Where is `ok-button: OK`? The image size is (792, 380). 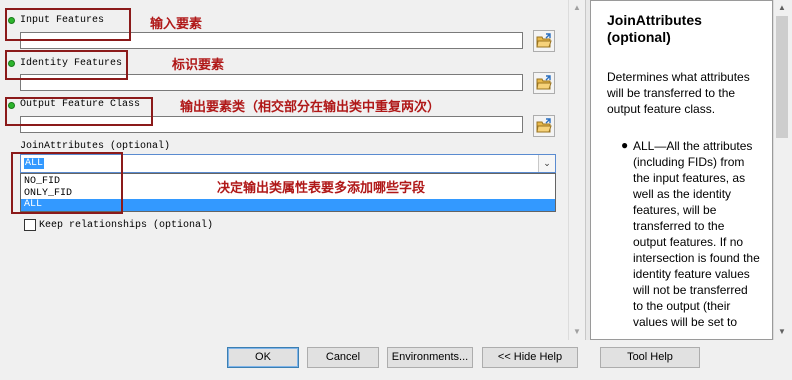 ok-button: OK is located at coordinates (263, 357).